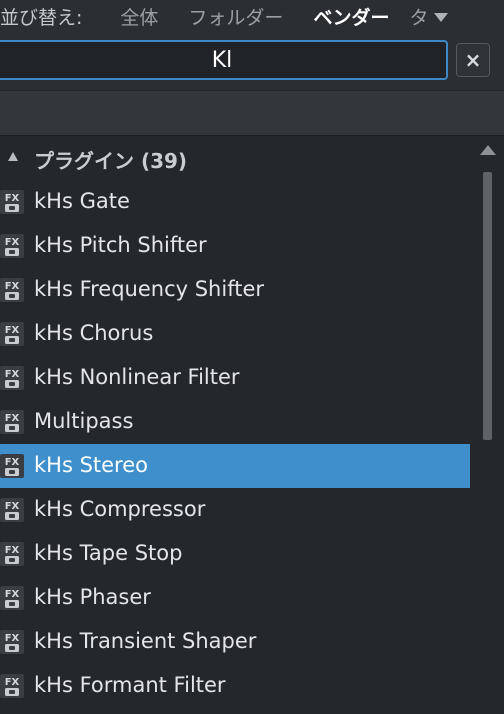  Describe the element at coordinates (235, 466) in the screenshot. I see `plugin-list-item: FX kHs Stereo` at that location.